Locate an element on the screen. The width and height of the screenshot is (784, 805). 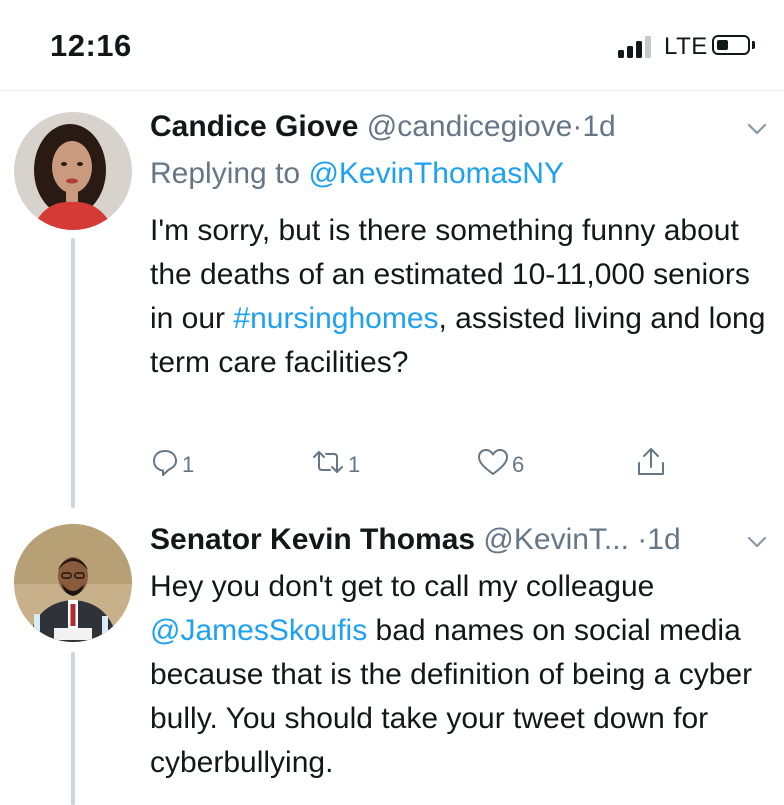
replying-to-label: Replying to is located at coordinates (229, 173).